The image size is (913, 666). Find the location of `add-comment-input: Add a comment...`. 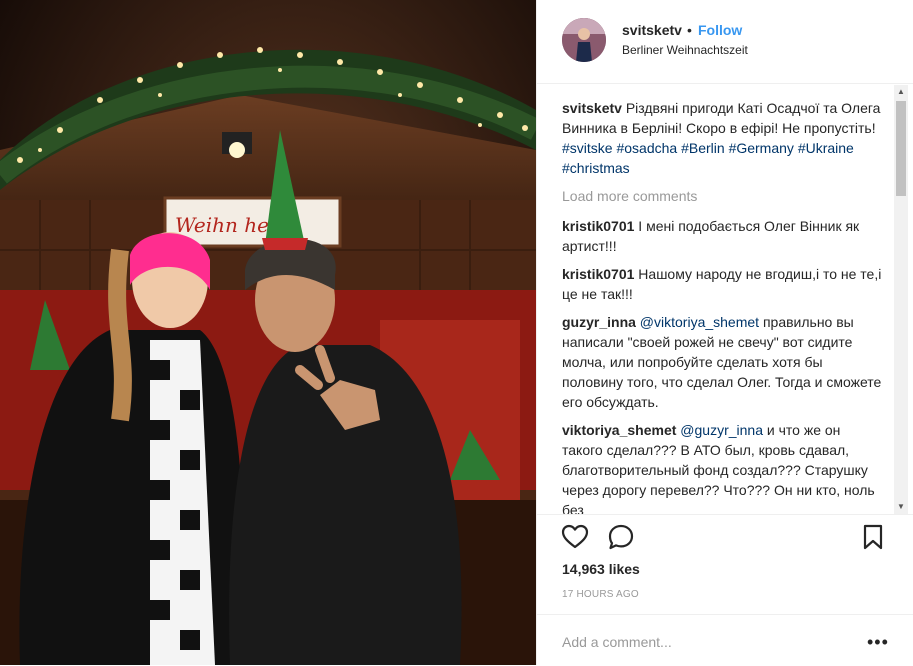

add-comment-input: Add a comment... is located at coordinates (617, 642).